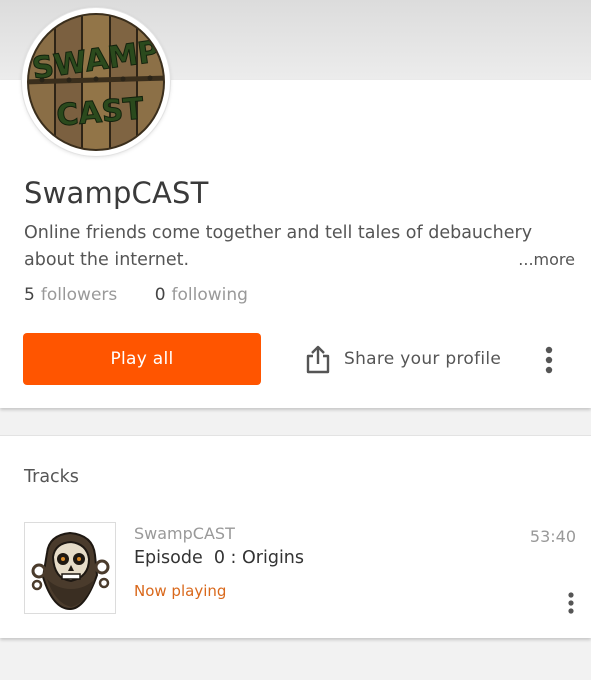  I want to click on bio-more-link: ...more, so click(546, 259).